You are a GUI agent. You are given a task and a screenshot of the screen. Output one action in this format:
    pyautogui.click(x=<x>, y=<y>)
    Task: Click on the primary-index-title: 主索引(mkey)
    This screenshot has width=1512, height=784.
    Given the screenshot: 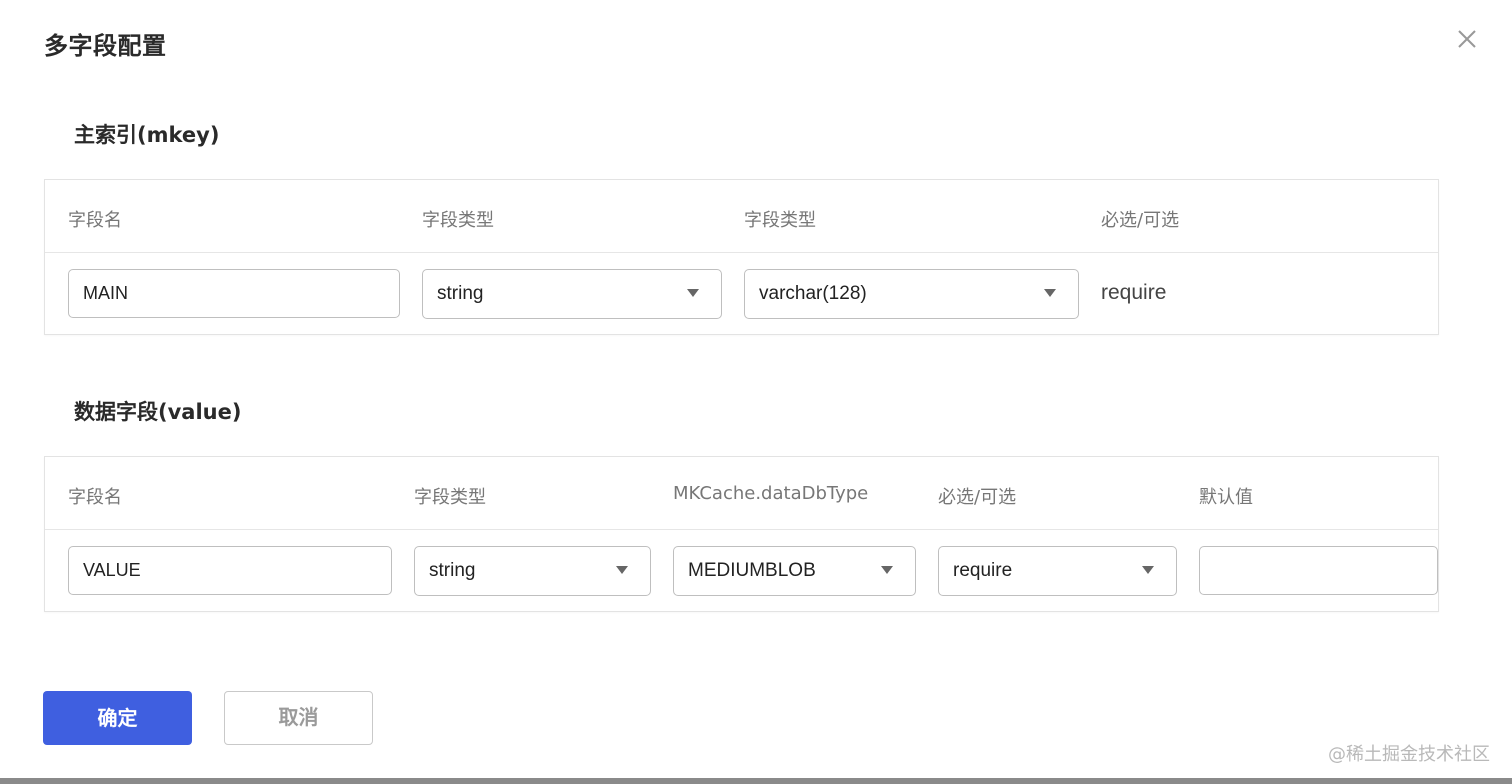 What is the action you would take?
    pyautogui.click(x=147, y=135)
    